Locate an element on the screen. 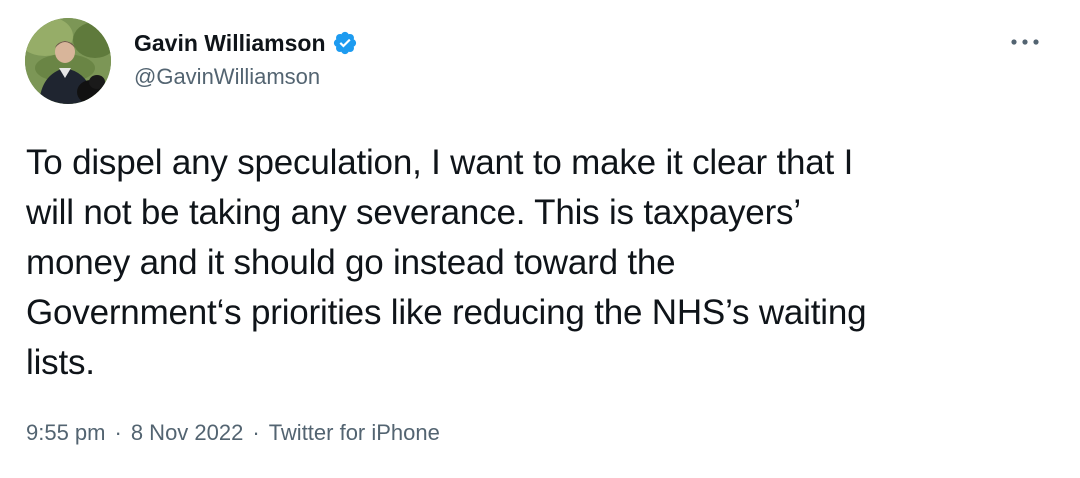 The width and height of the screenshot is (1080, 478). user-handle: @GavinWilliamson is located at coordinates (246, 77).